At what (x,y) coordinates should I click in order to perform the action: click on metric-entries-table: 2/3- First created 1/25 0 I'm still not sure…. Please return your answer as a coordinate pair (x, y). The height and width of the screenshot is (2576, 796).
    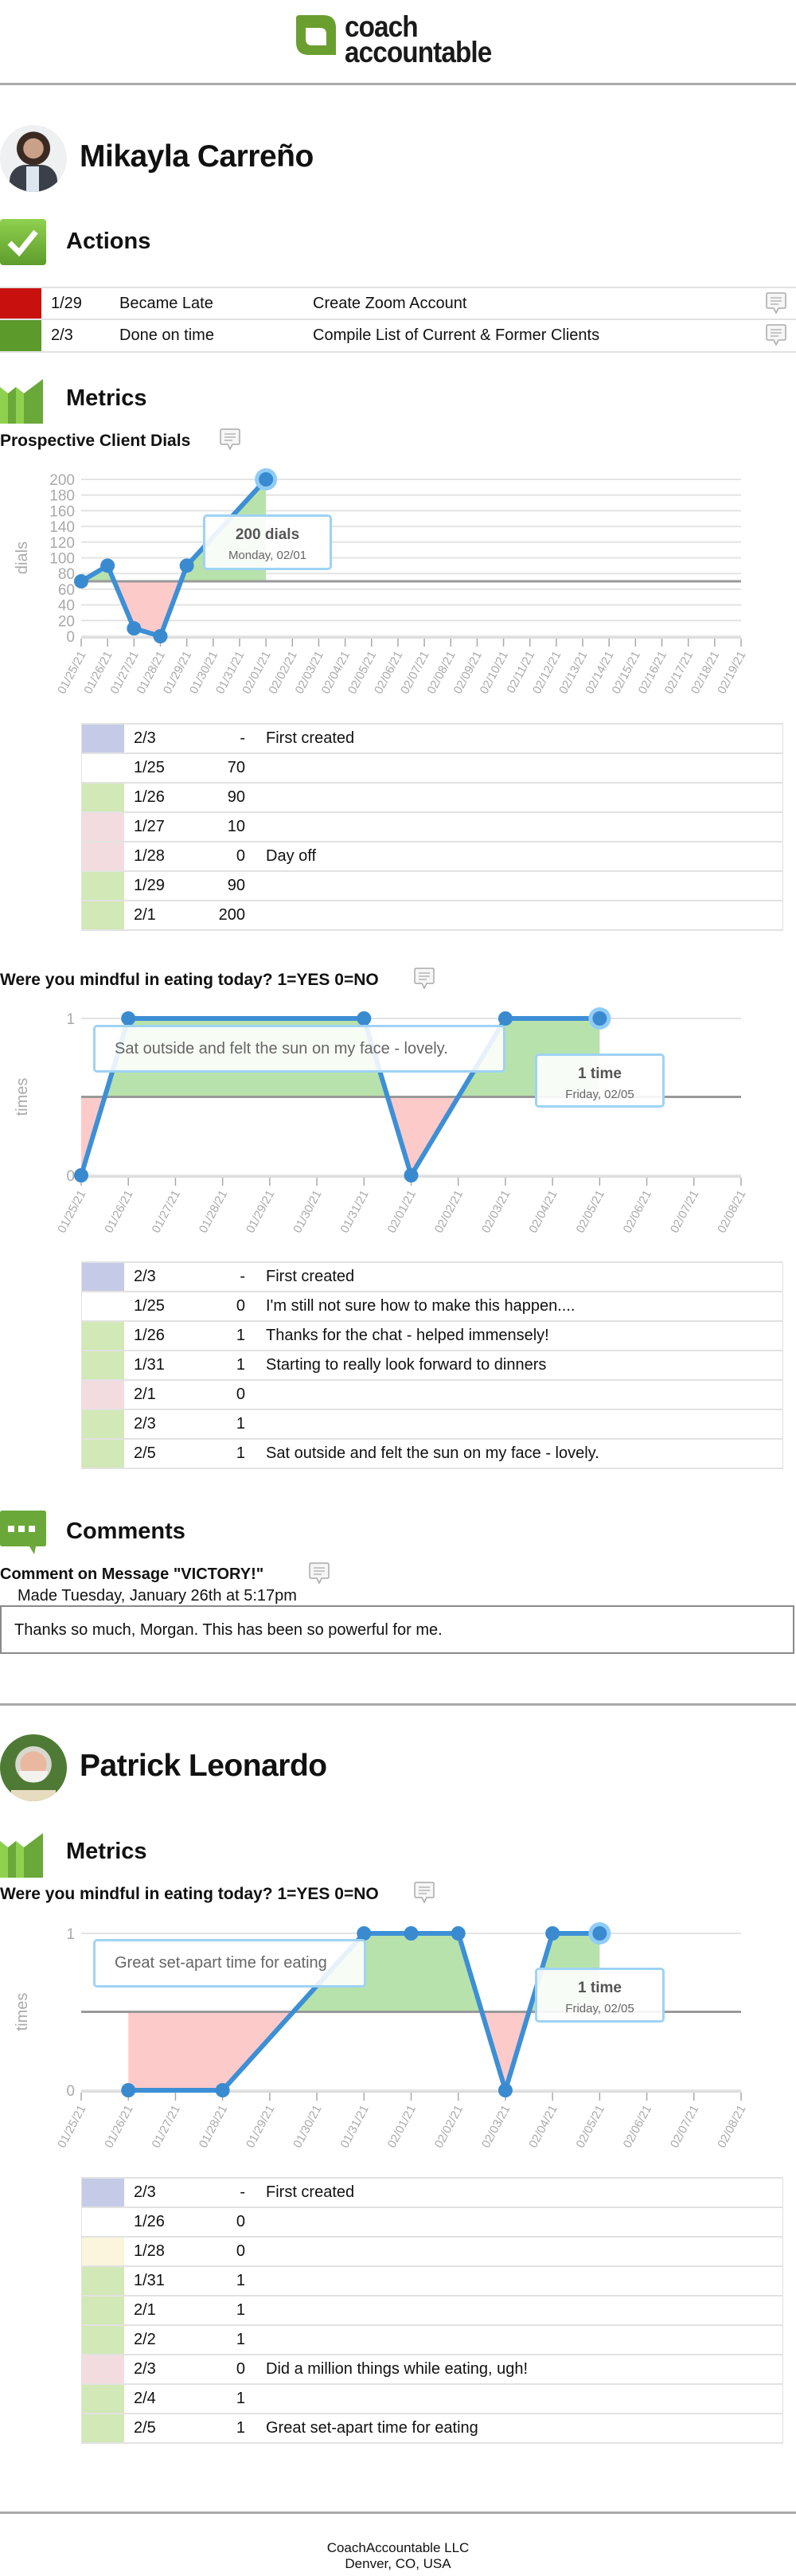
    Looking at the image, I should click on (432, 1365).